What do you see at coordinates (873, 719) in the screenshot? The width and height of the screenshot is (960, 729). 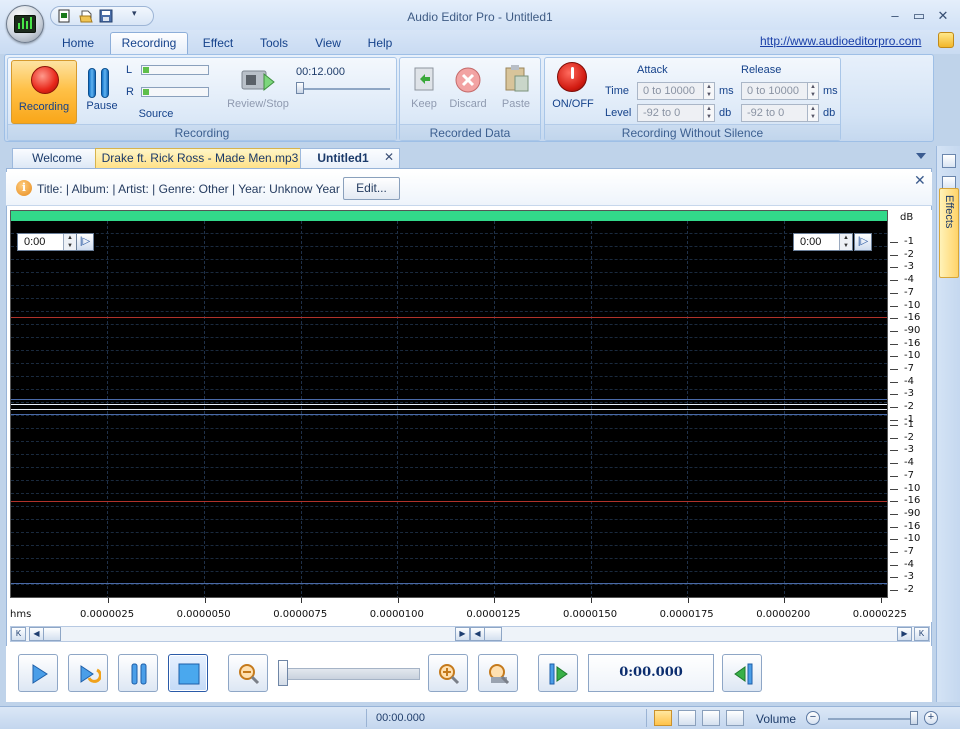 I see `volume-slider-track` at bounding box center [873, 719].